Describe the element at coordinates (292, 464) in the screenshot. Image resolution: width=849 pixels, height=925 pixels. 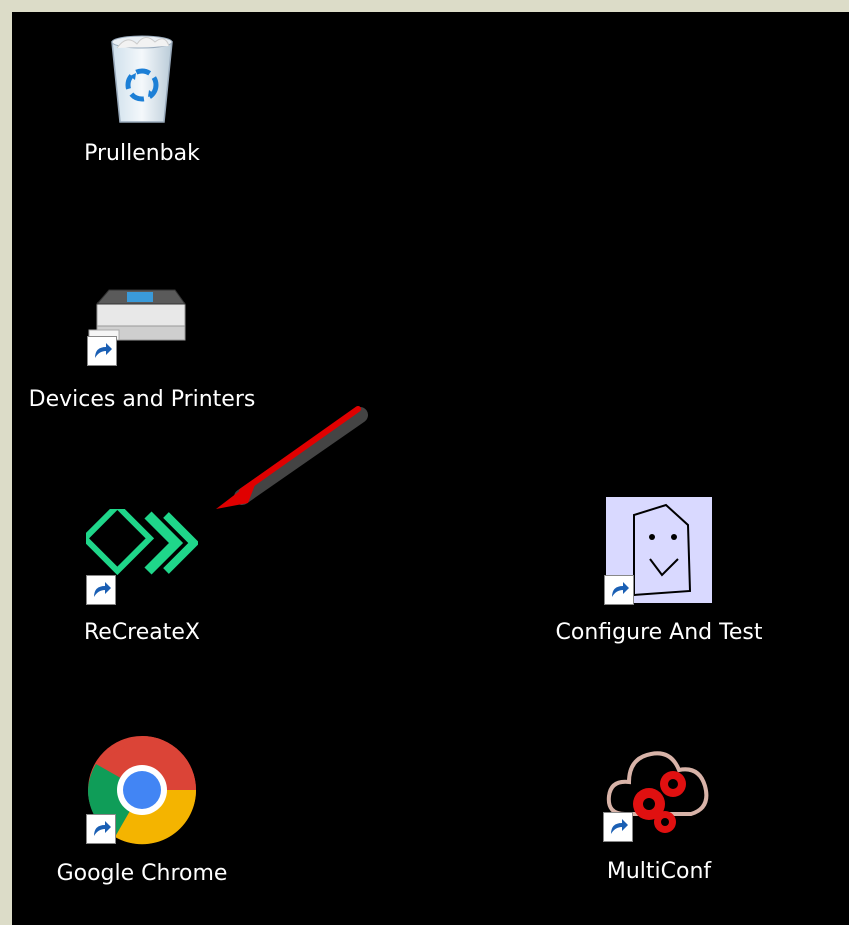
I see `annotation-arrow-icon` at that location.